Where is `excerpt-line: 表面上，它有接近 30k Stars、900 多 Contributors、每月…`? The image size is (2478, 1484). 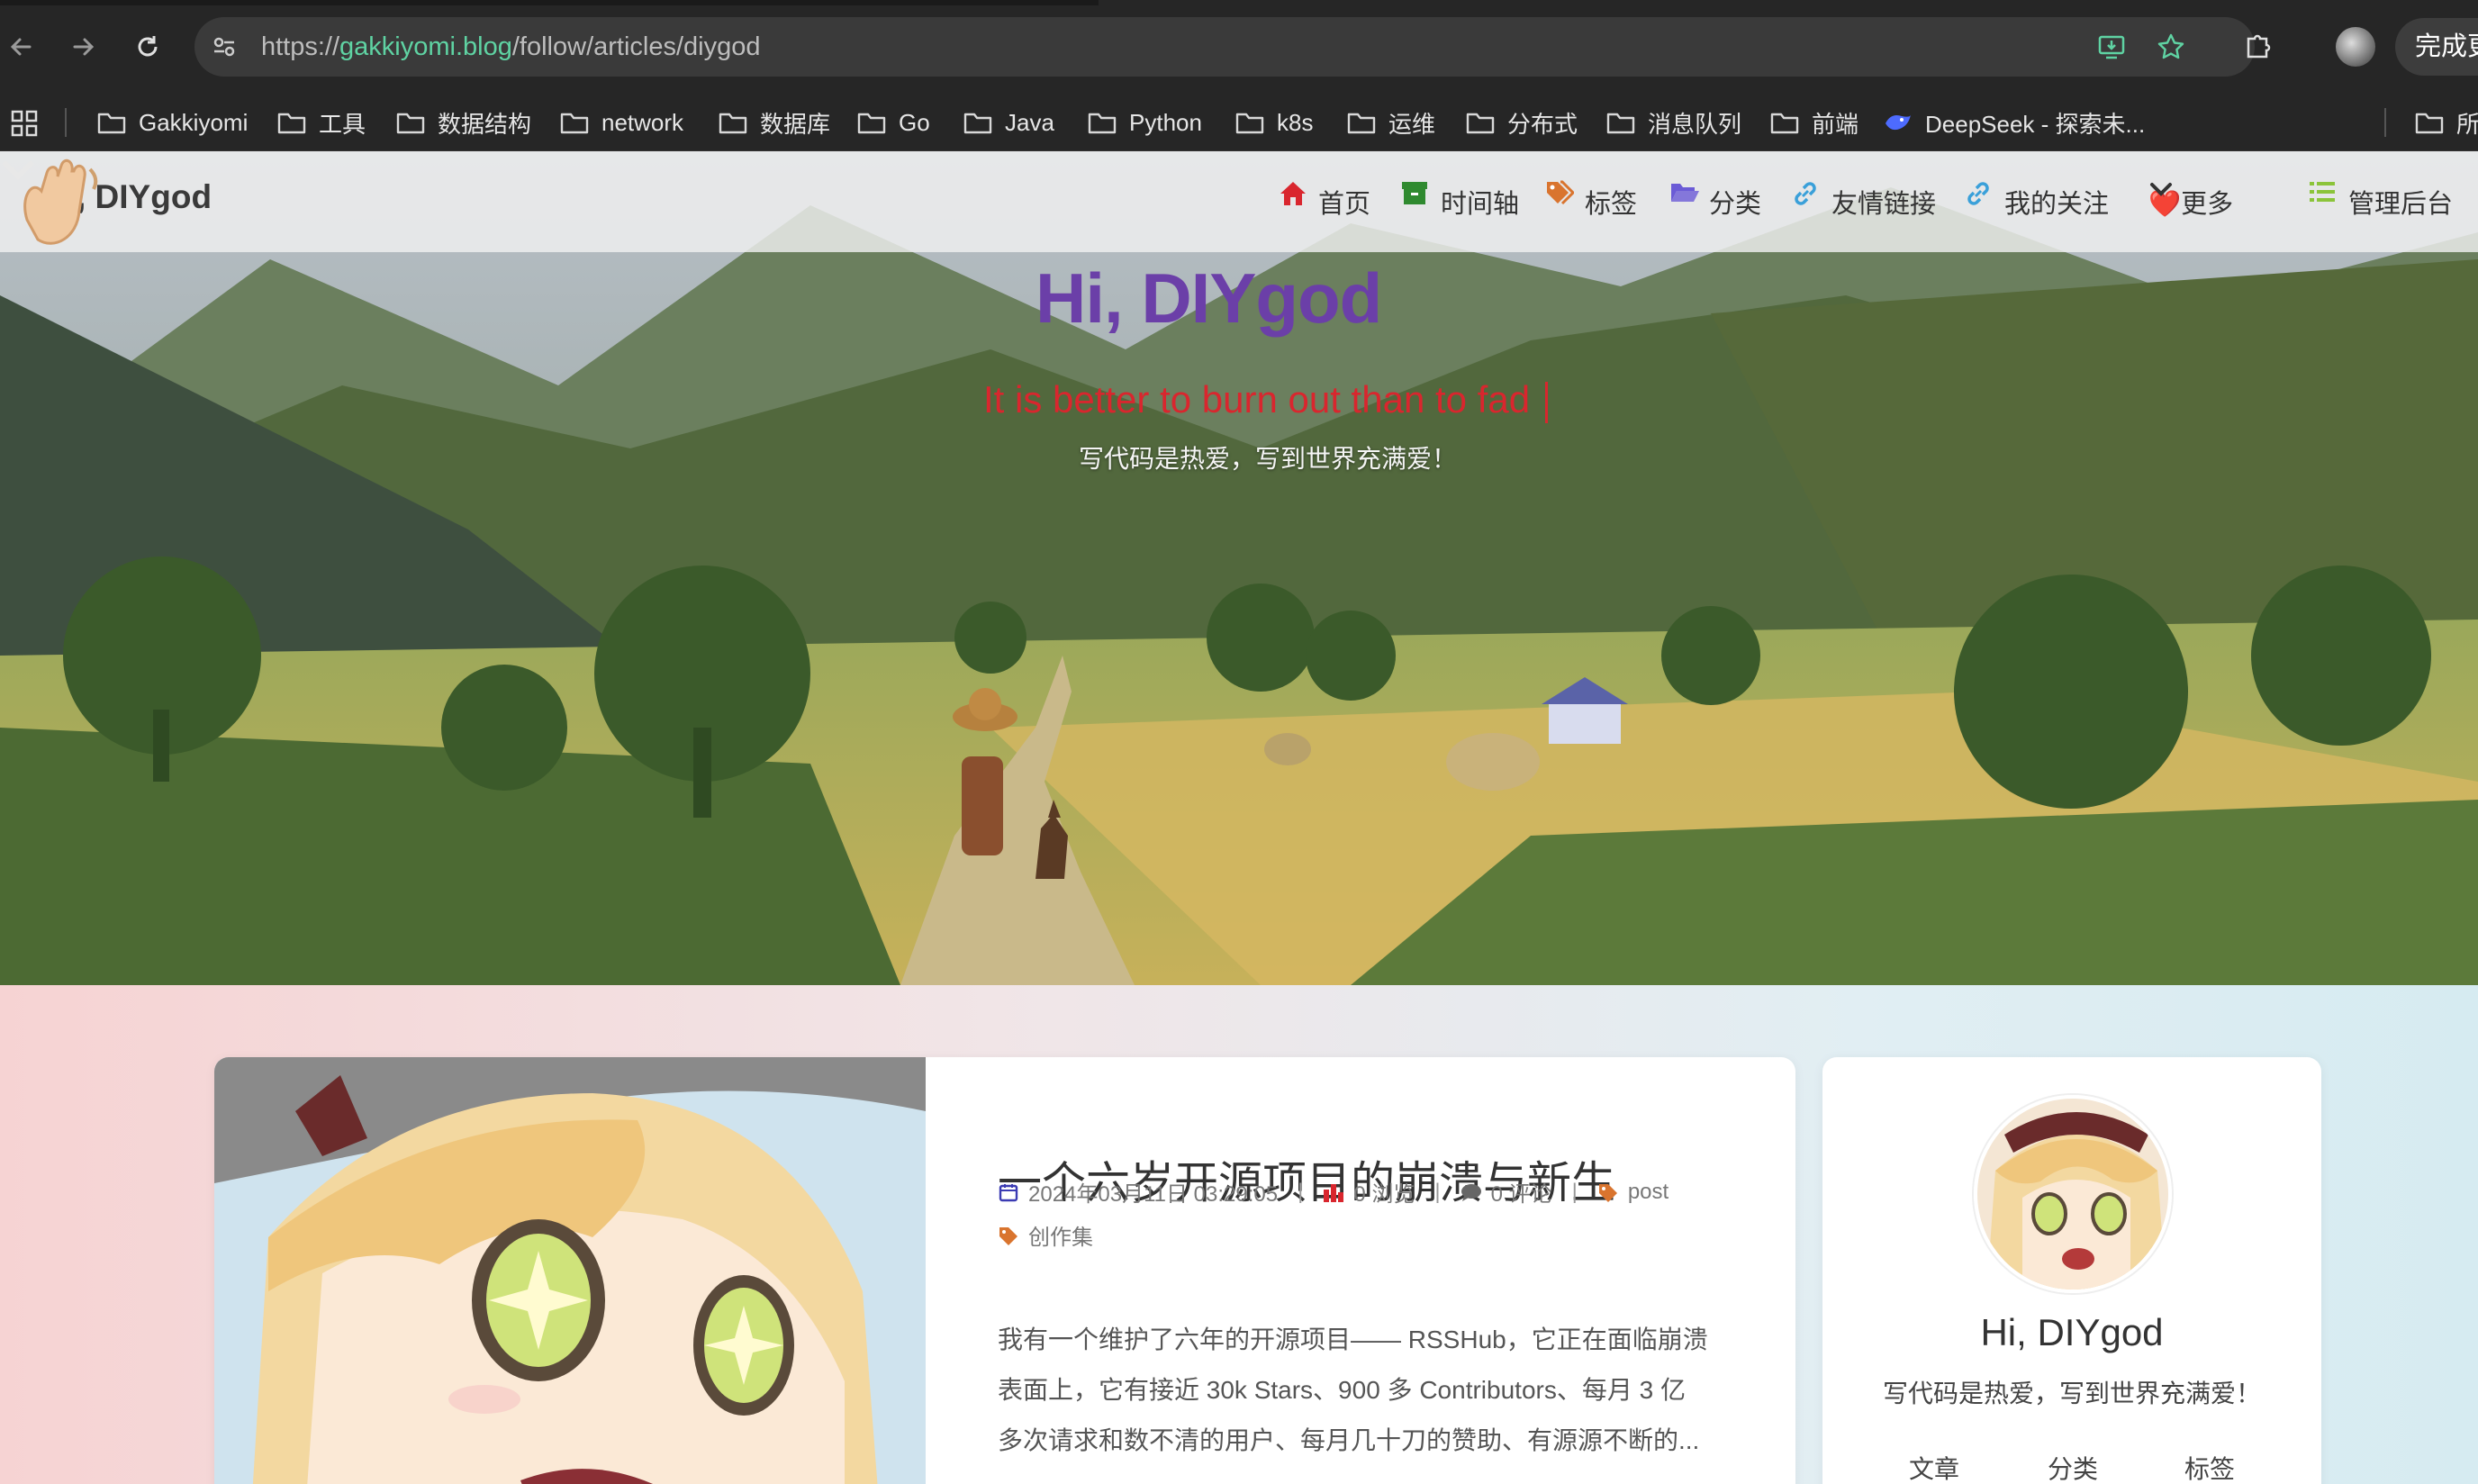 excerpt-line: 表面上，它有接近 30k Stars、900 多 Contributors、每月… is located at coordinates (1342, 1390).